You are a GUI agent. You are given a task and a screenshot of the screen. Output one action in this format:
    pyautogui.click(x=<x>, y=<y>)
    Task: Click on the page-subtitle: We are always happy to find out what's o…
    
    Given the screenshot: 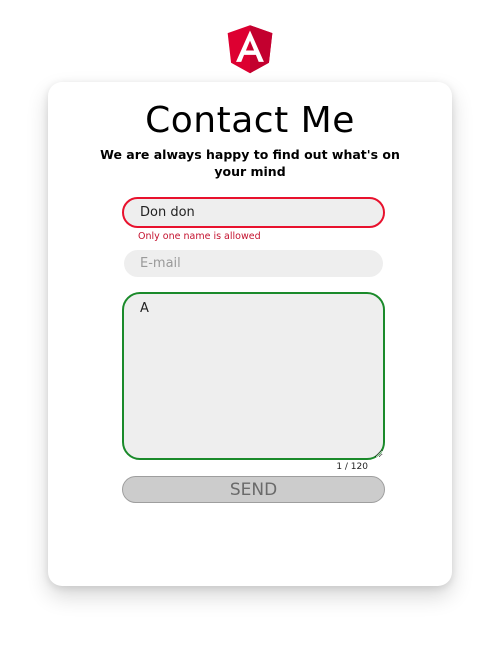 What is the action you would take?
    pyautogui.click(x=250, y=163)
    